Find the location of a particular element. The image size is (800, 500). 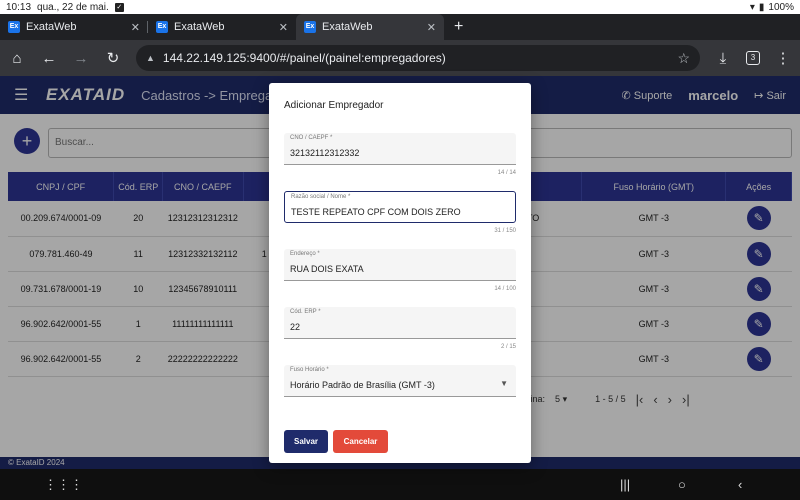

endereco-field: Endereço * RUA DOIS EXATA is located at coordinates (400, 265).